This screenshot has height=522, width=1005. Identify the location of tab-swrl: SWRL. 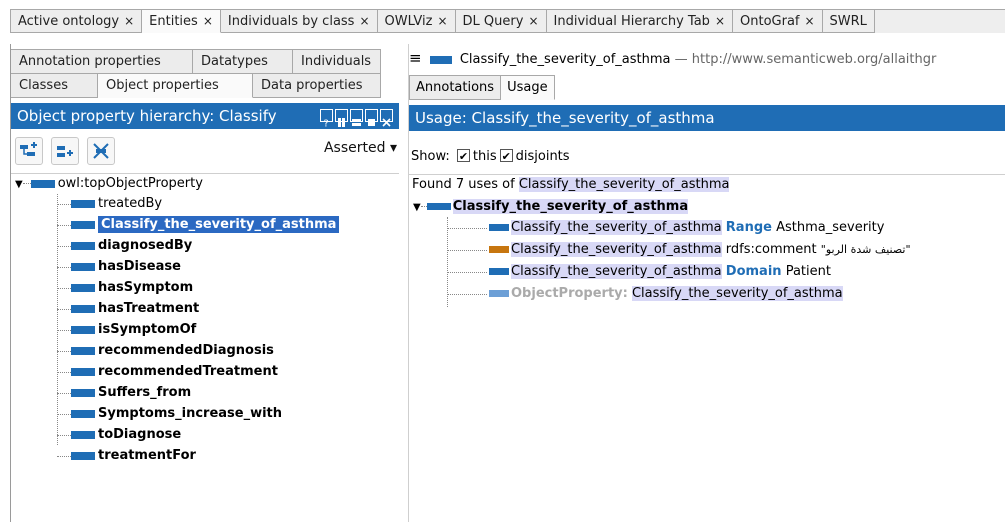
(848, 21).